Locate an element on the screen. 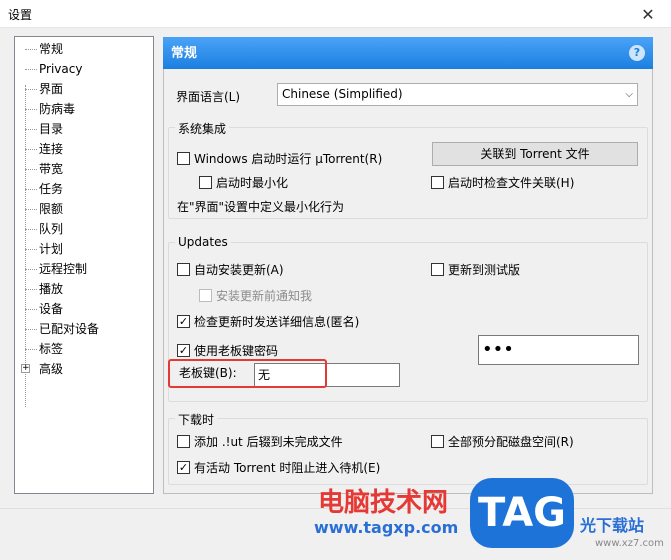 Image resolution: width=671 pixels, height=560 pixels. tree-item-privacy: Privacy is located at coordinates (84, 69).